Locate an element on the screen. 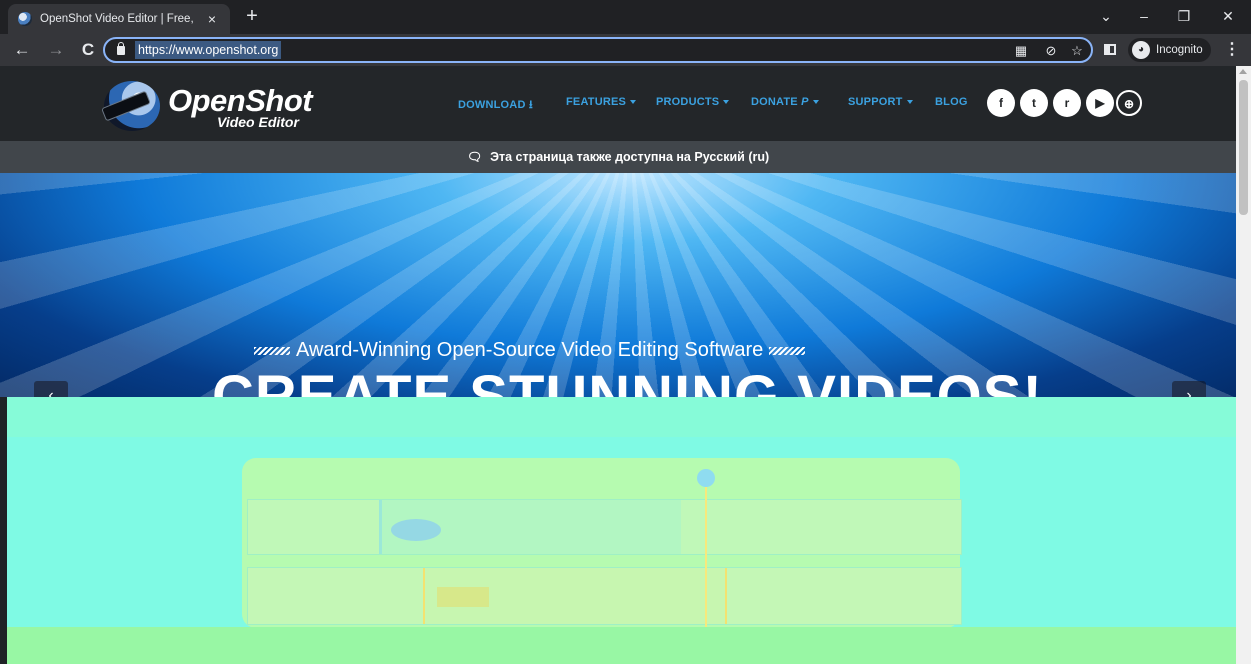 Image resolution: width=1251 pixels, height=664 pixels. minimize-button: – is located at coordinates (1144, 16).